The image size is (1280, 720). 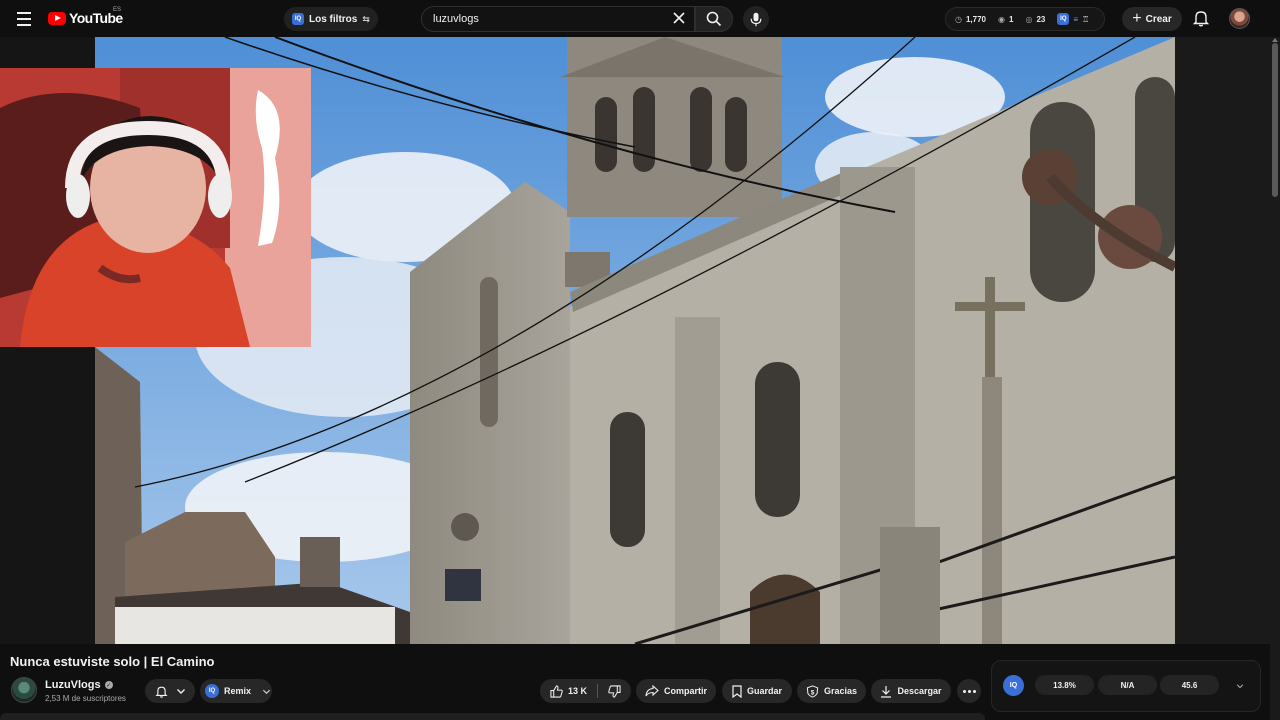 I want to click on save-icon, so click(x=737, y=691).